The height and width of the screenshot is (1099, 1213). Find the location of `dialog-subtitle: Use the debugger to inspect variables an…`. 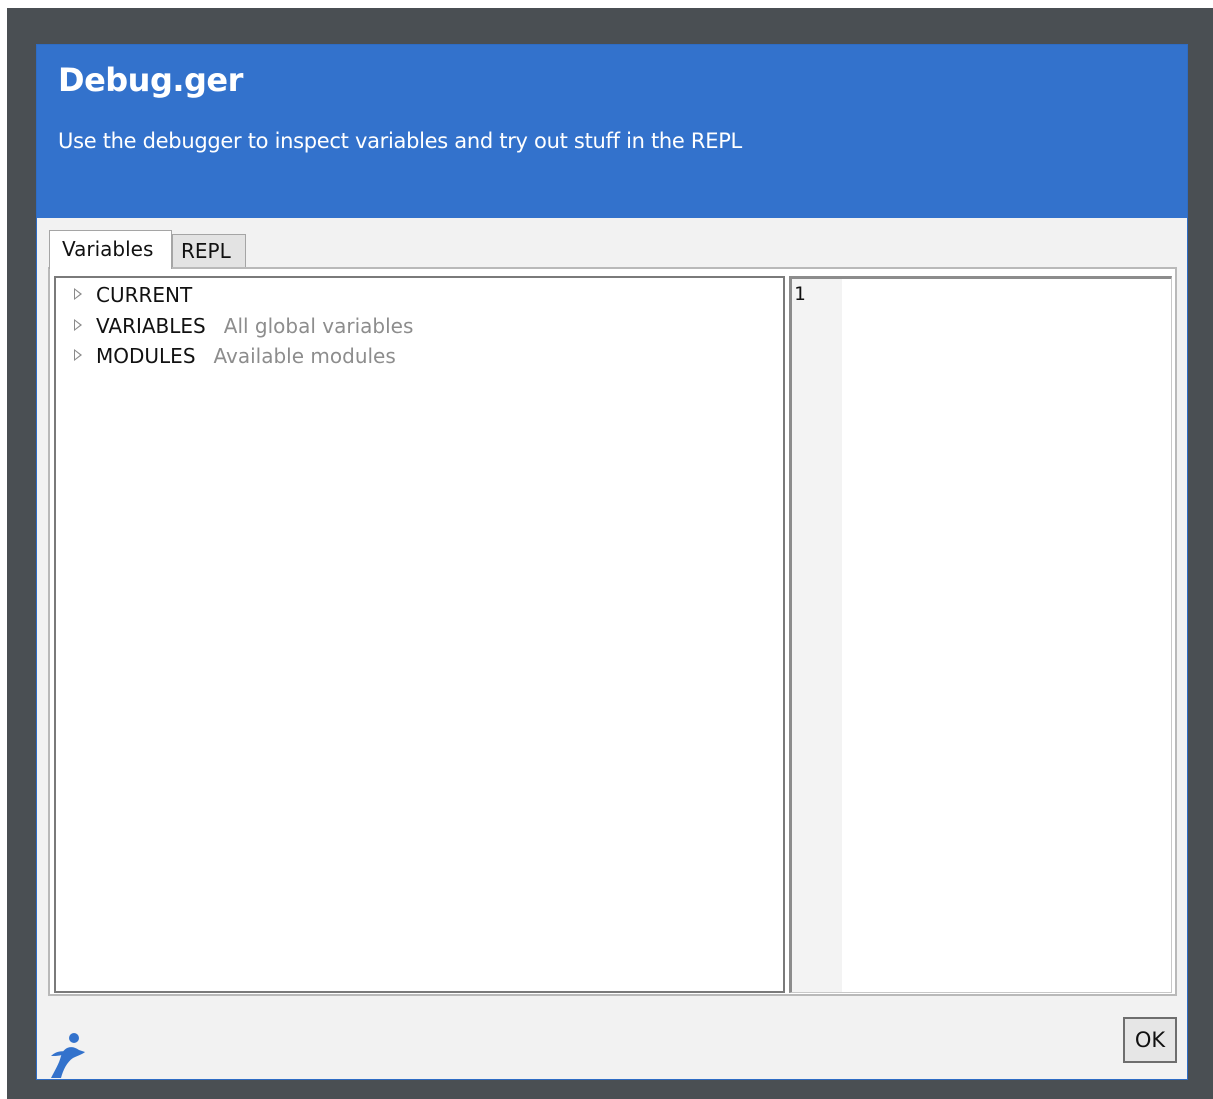

dialog-subtitle: Use the debugger to inspect variables an… is located at coordinates (400, 141).